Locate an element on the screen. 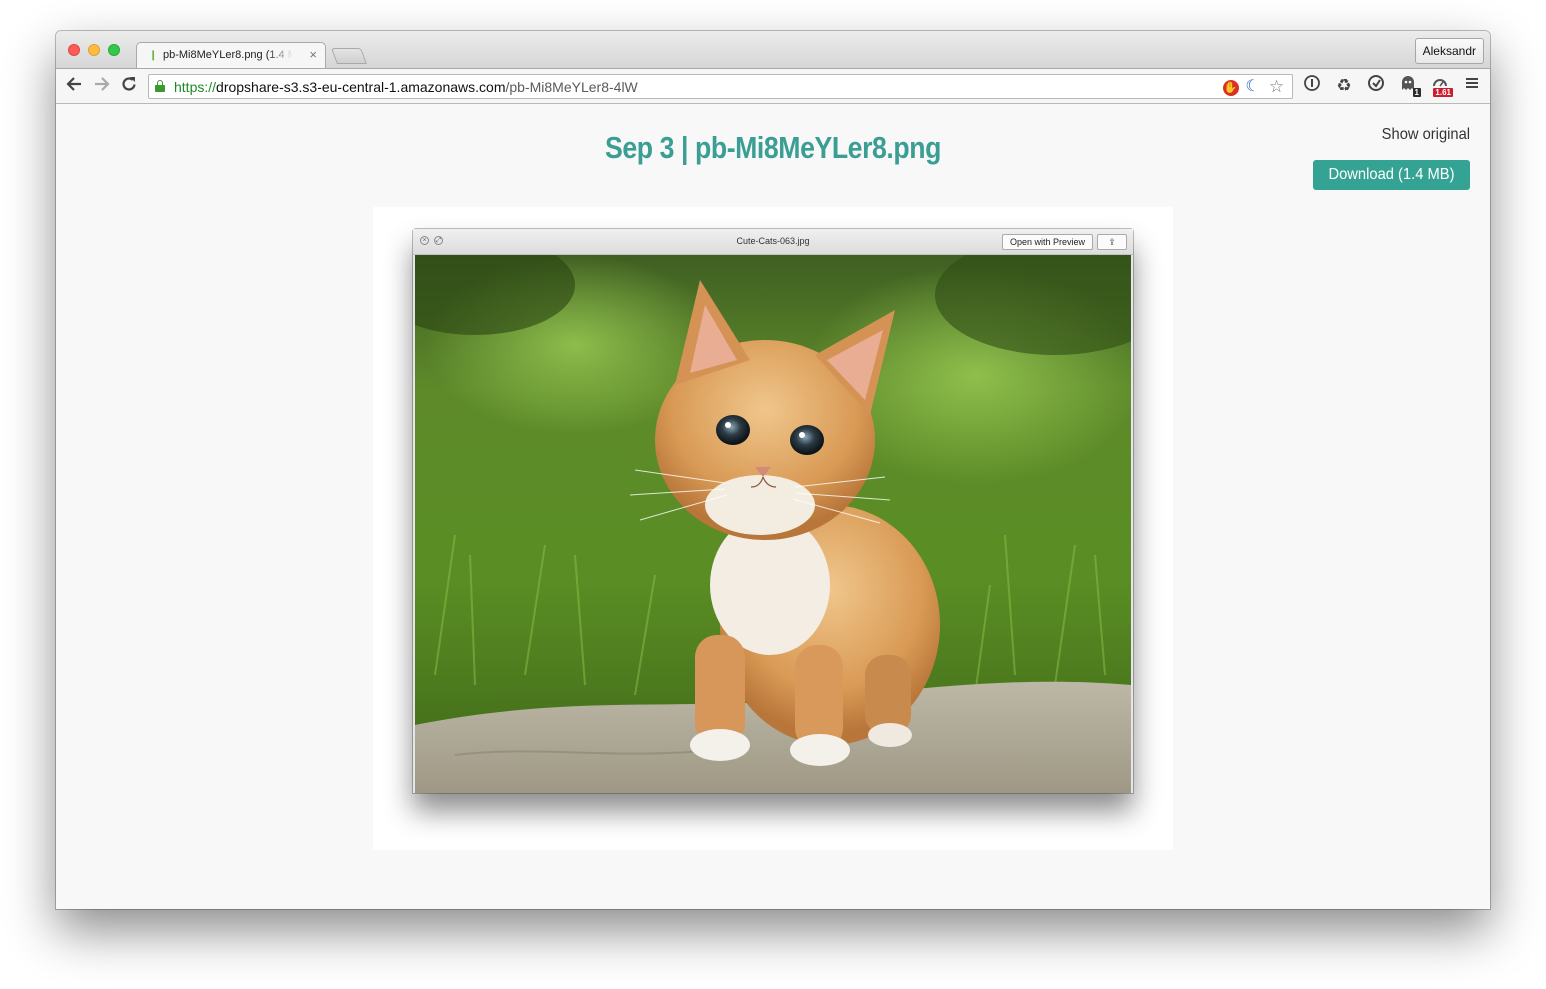 This screenshot has width=1546, height=989. ghost-extension-icon: 1 is located at coordinates (1408, 86).